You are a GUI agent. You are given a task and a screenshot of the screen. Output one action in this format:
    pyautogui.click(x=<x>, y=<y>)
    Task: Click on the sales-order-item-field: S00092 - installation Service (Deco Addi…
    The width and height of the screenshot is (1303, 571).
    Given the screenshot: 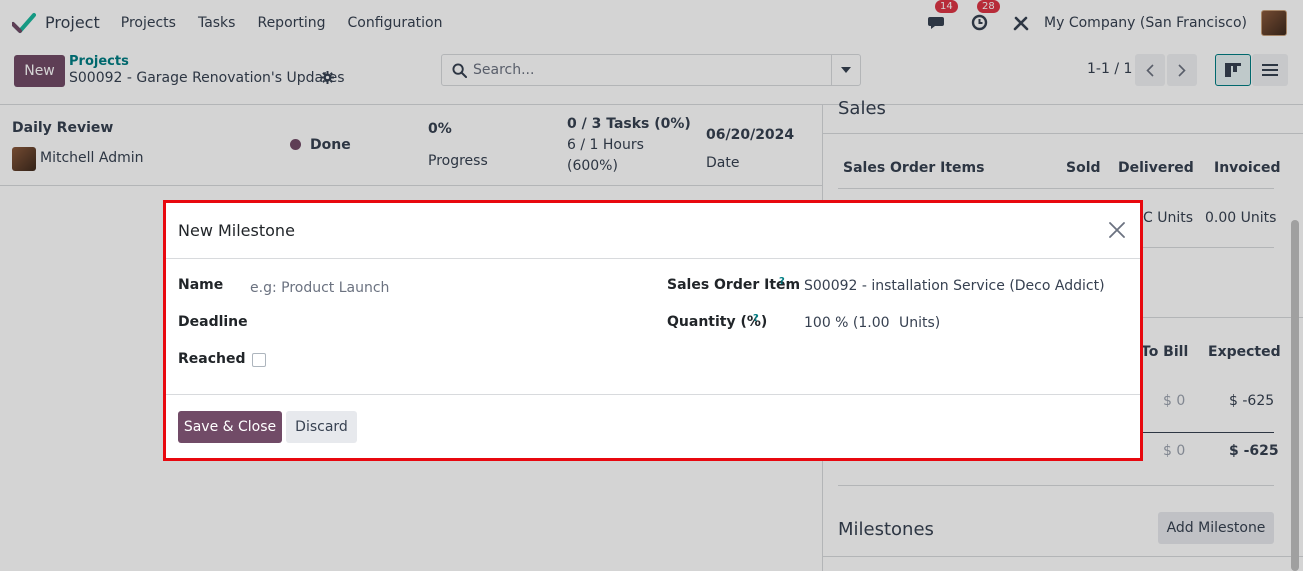 What is the action you would take?
    pyautogui.click(x=954, y=286)
    